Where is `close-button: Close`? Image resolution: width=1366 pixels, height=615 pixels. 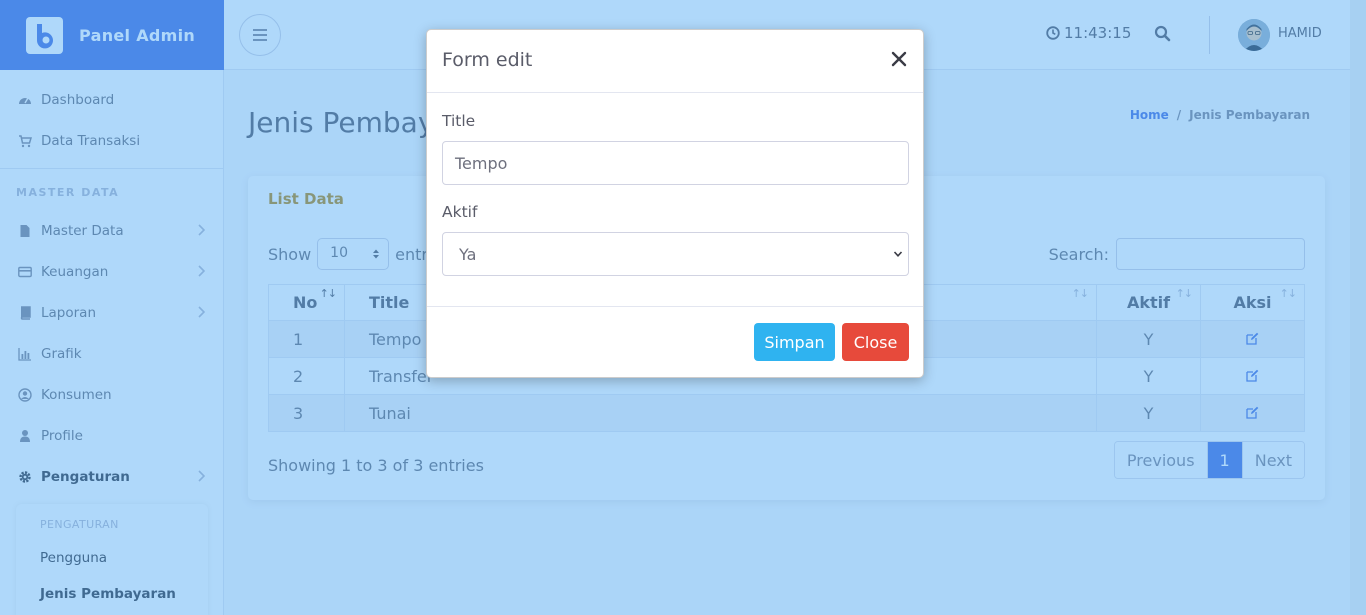
close-button: Close is located at coordinates (875, 342).